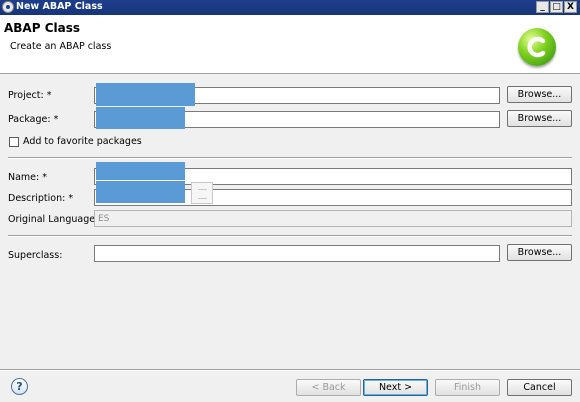 Image resolution: width=580 pixels, height=402 pixels. I want to click on app-icon, so click(8, 7).